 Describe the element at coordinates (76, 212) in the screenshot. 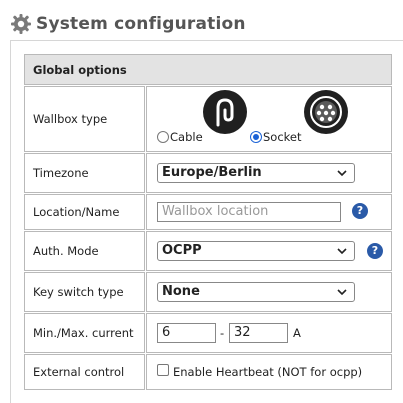

I see `location-label: Location/Name` at that location.